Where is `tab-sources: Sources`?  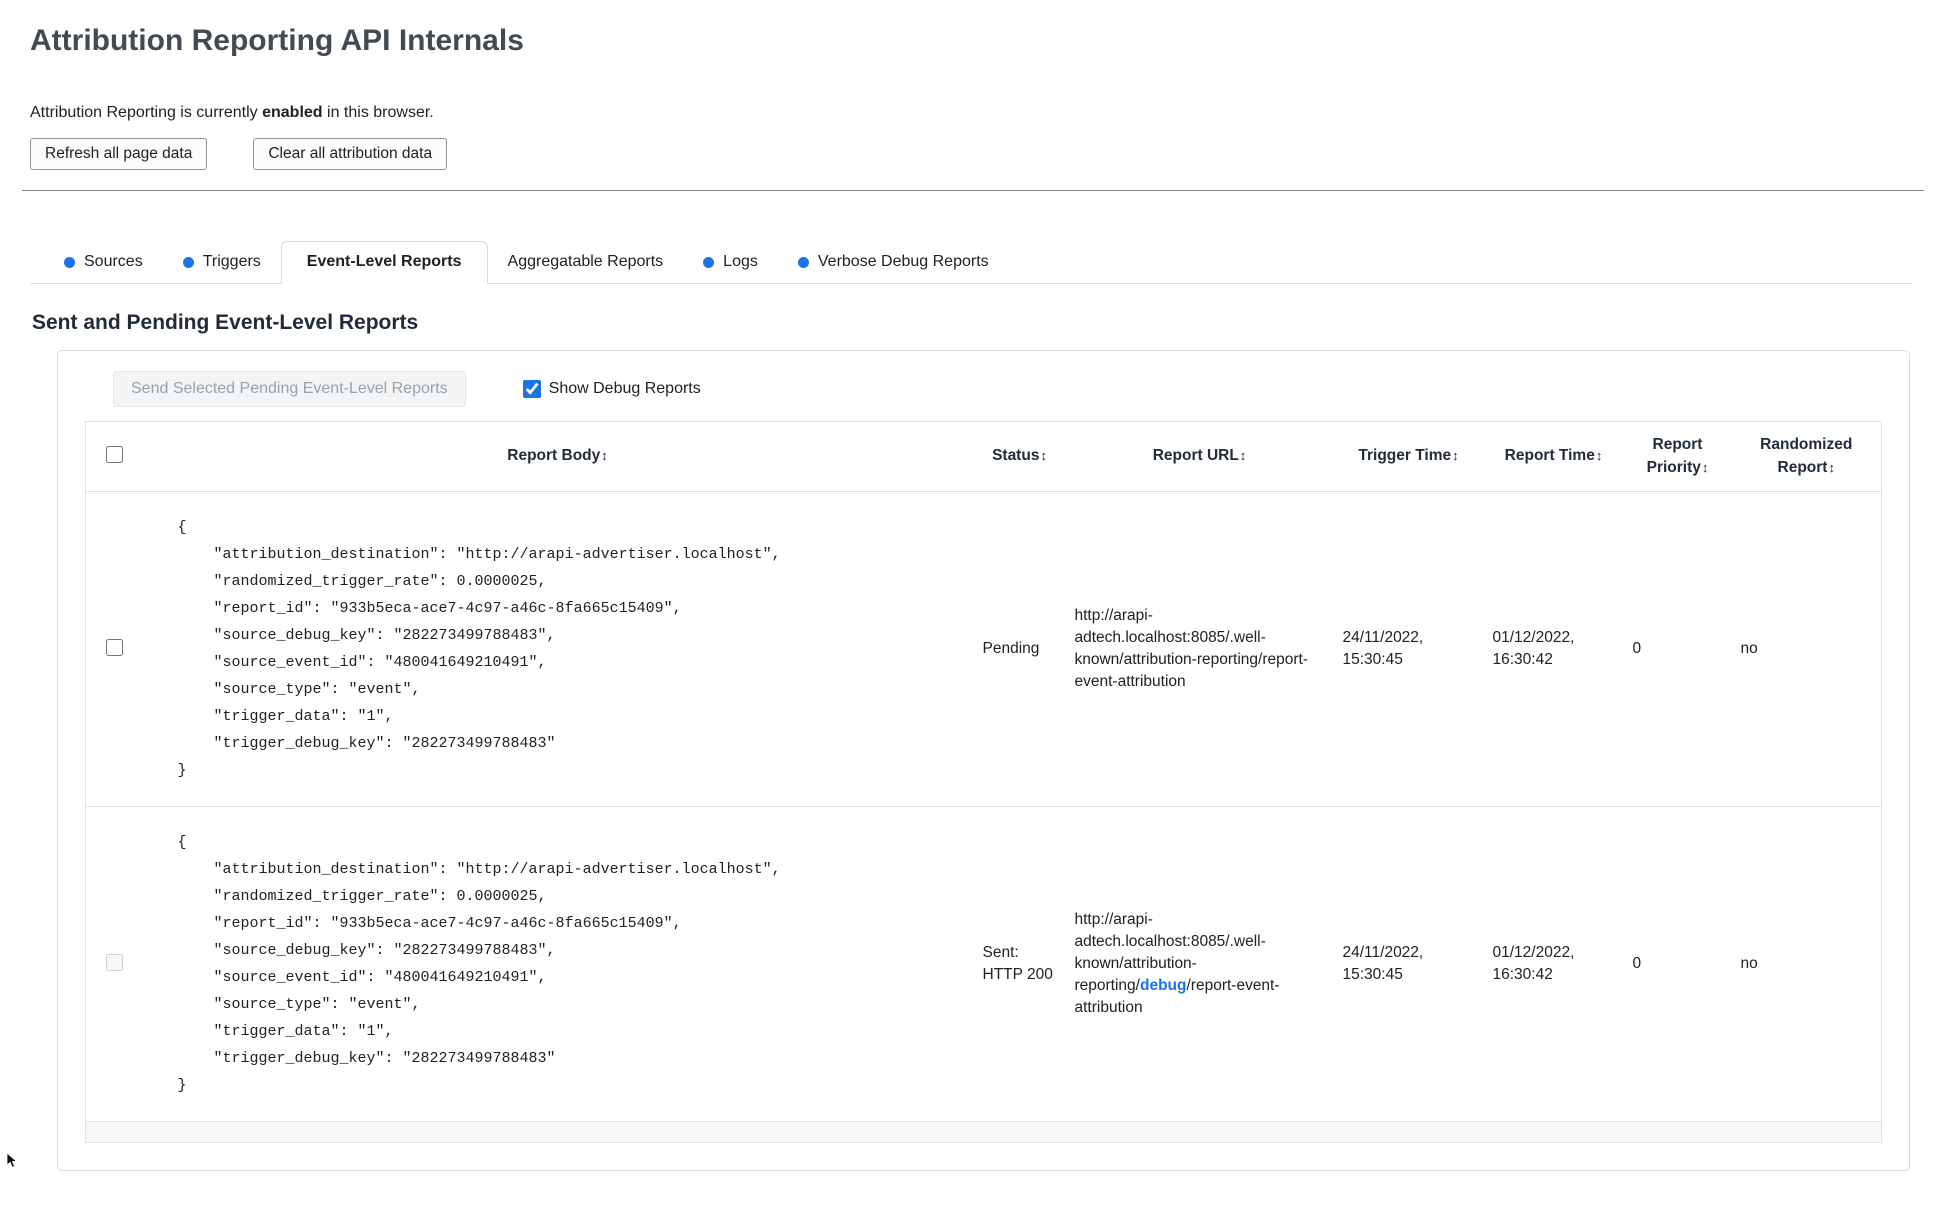 tab-sources: Sources is located at coordinates (103, 262).